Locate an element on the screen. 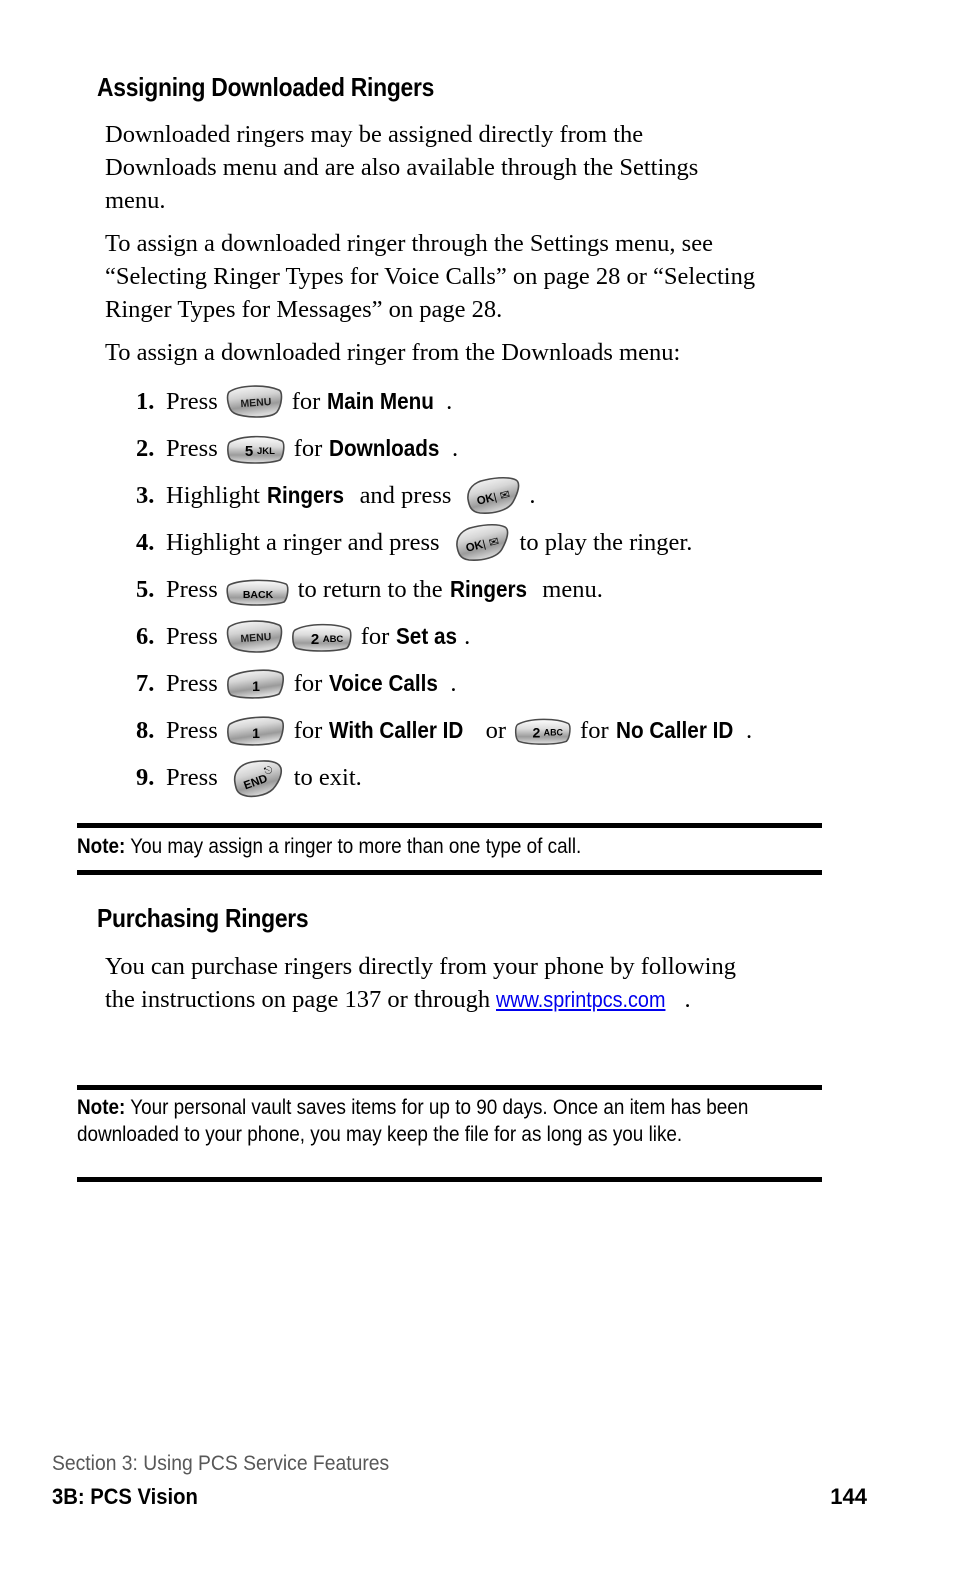 Image resolution: width=954 pixels, height=1590 pixels. step-number: 7. is located at coordinates (145, 683).